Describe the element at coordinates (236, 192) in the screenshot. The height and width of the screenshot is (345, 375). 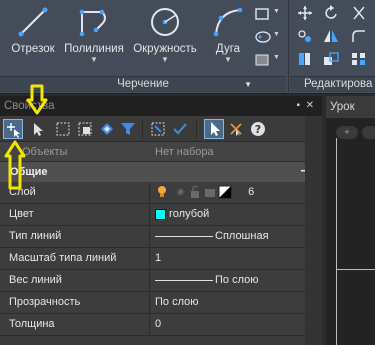
I see `property-value-layer: ✳ 6` at that location.